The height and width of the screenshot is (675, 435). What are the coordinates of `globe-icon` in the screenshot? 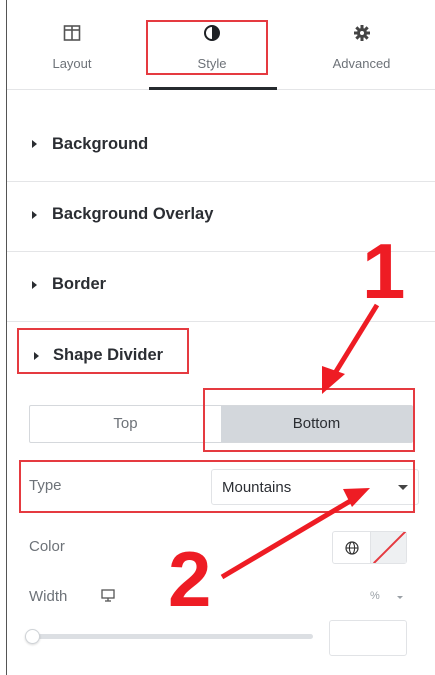 It's located at (351, 547).